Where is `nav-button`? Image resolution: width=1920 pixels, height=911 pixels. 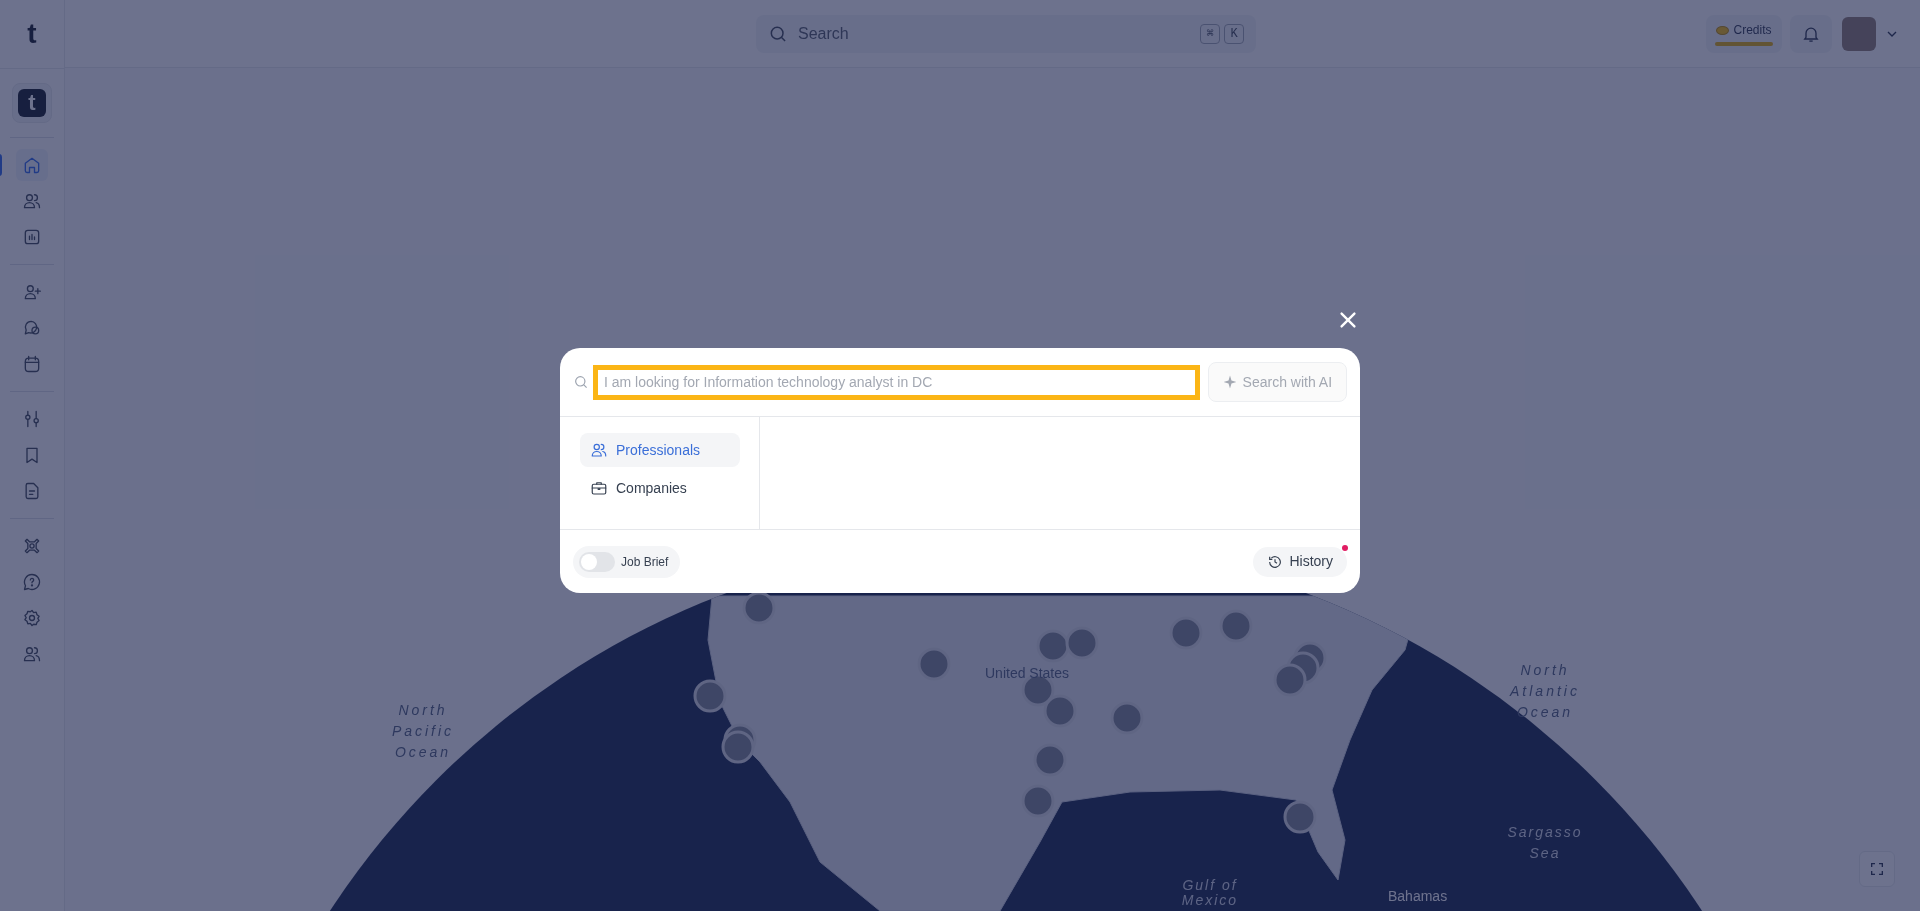
nav-button is located at coordinates (32, 165).